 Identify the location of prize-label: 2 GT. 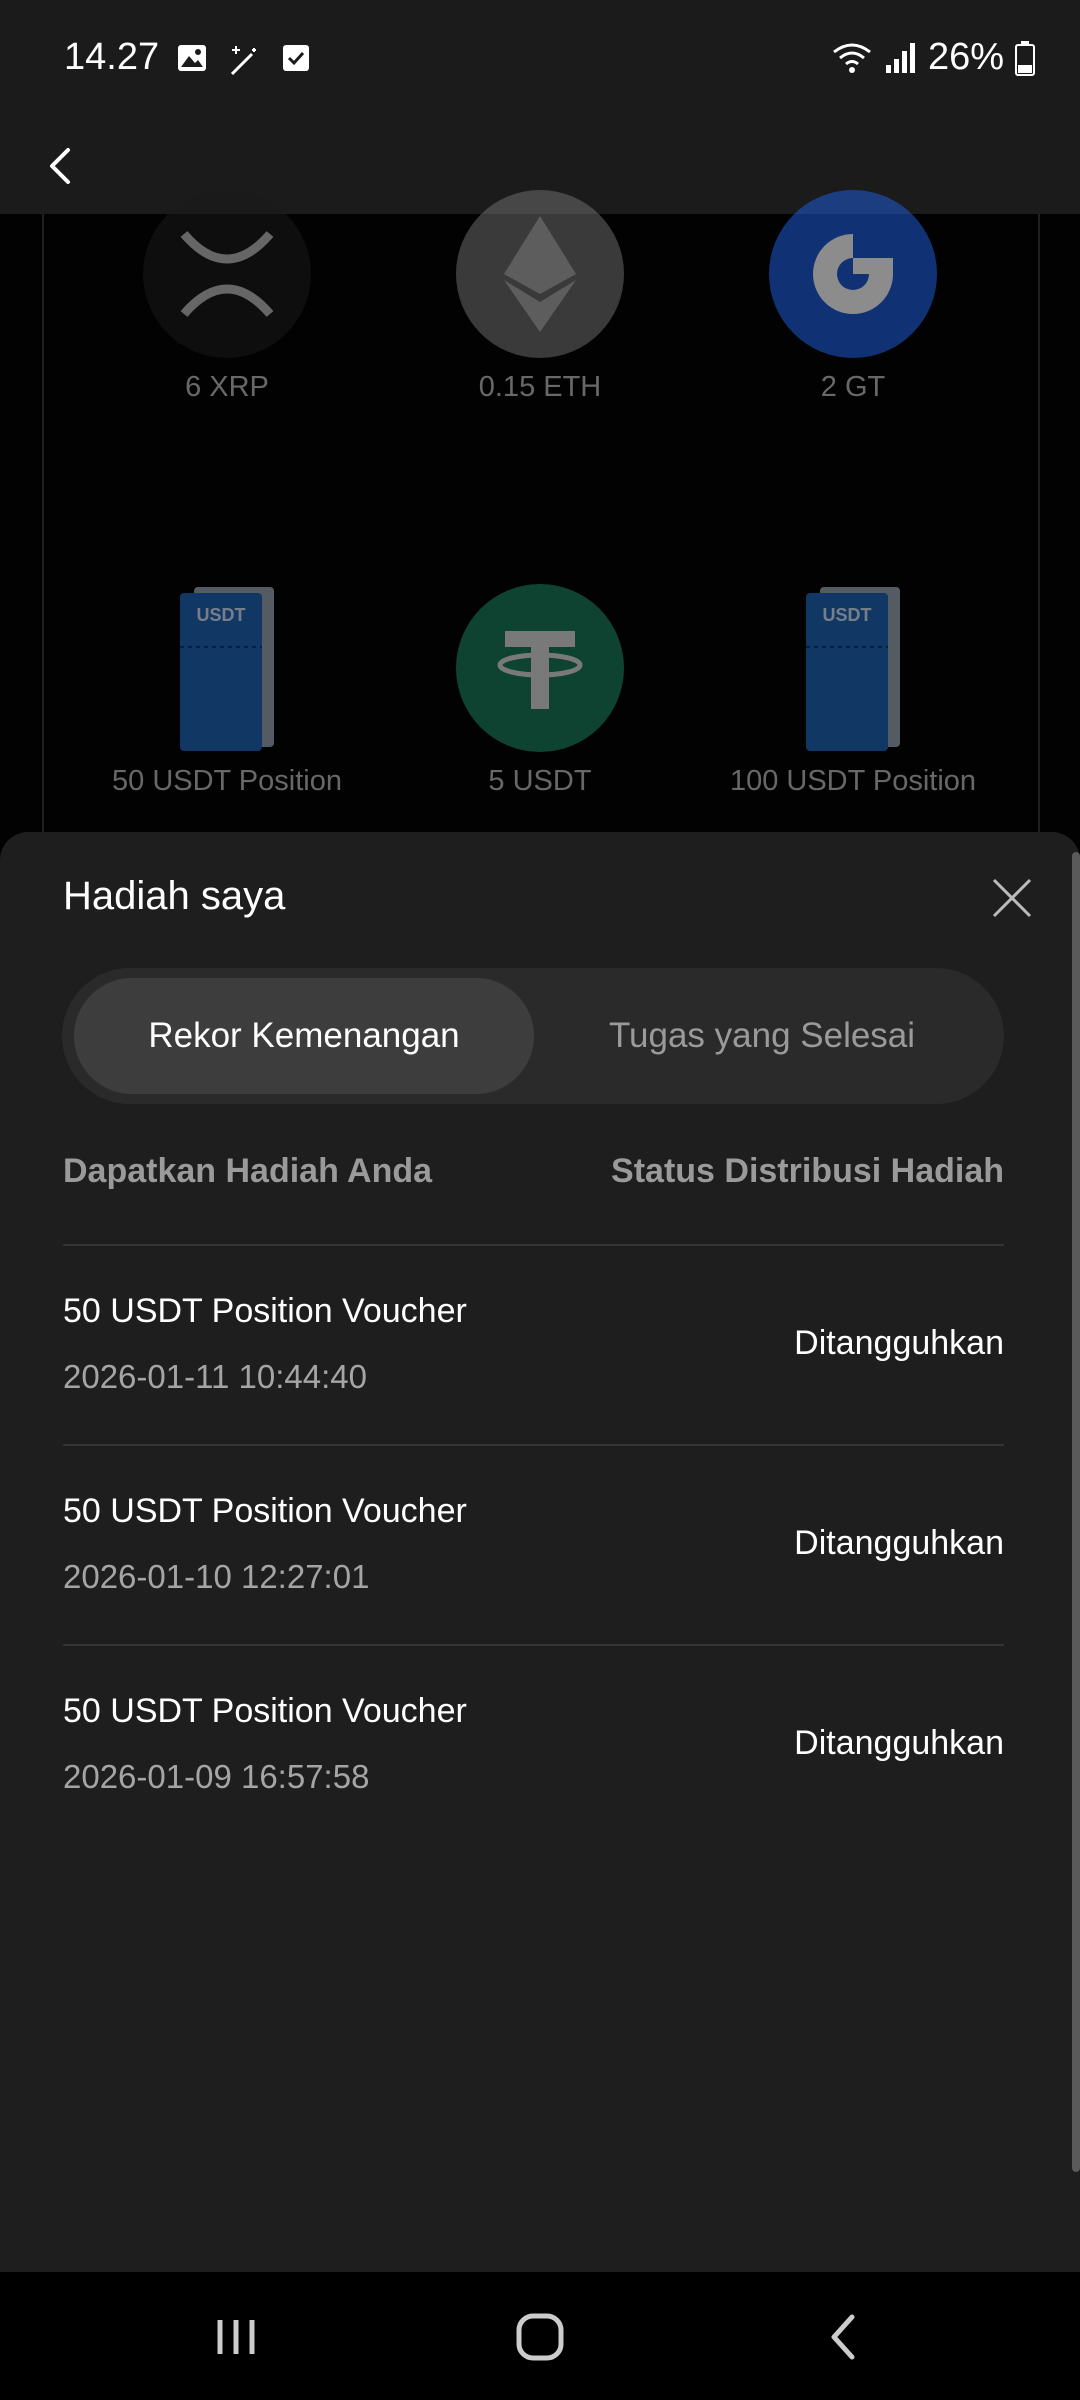
(853, 387).